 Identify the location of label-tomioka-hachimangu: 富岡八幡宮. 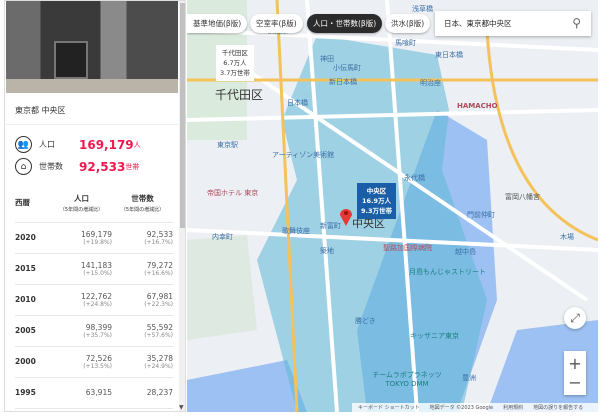
(522, 197).